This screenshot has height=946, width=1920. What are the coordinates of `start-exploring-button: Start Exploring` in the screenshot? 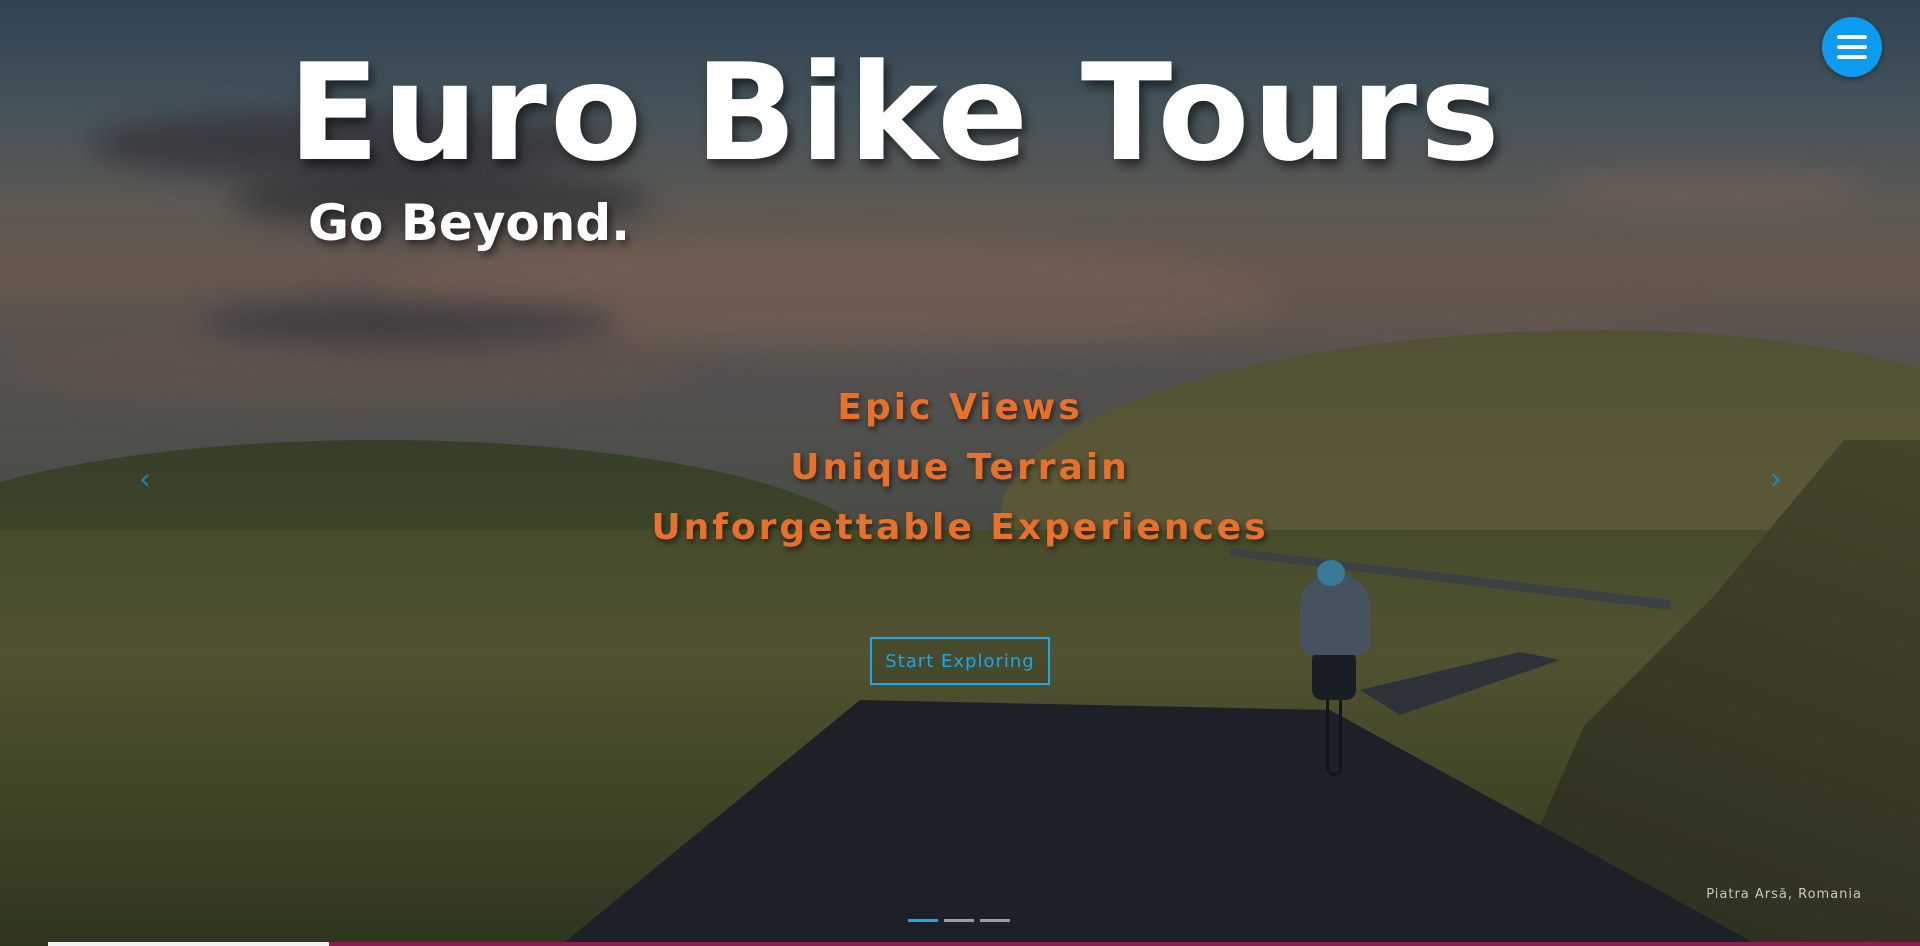 It's located at (960, 661).